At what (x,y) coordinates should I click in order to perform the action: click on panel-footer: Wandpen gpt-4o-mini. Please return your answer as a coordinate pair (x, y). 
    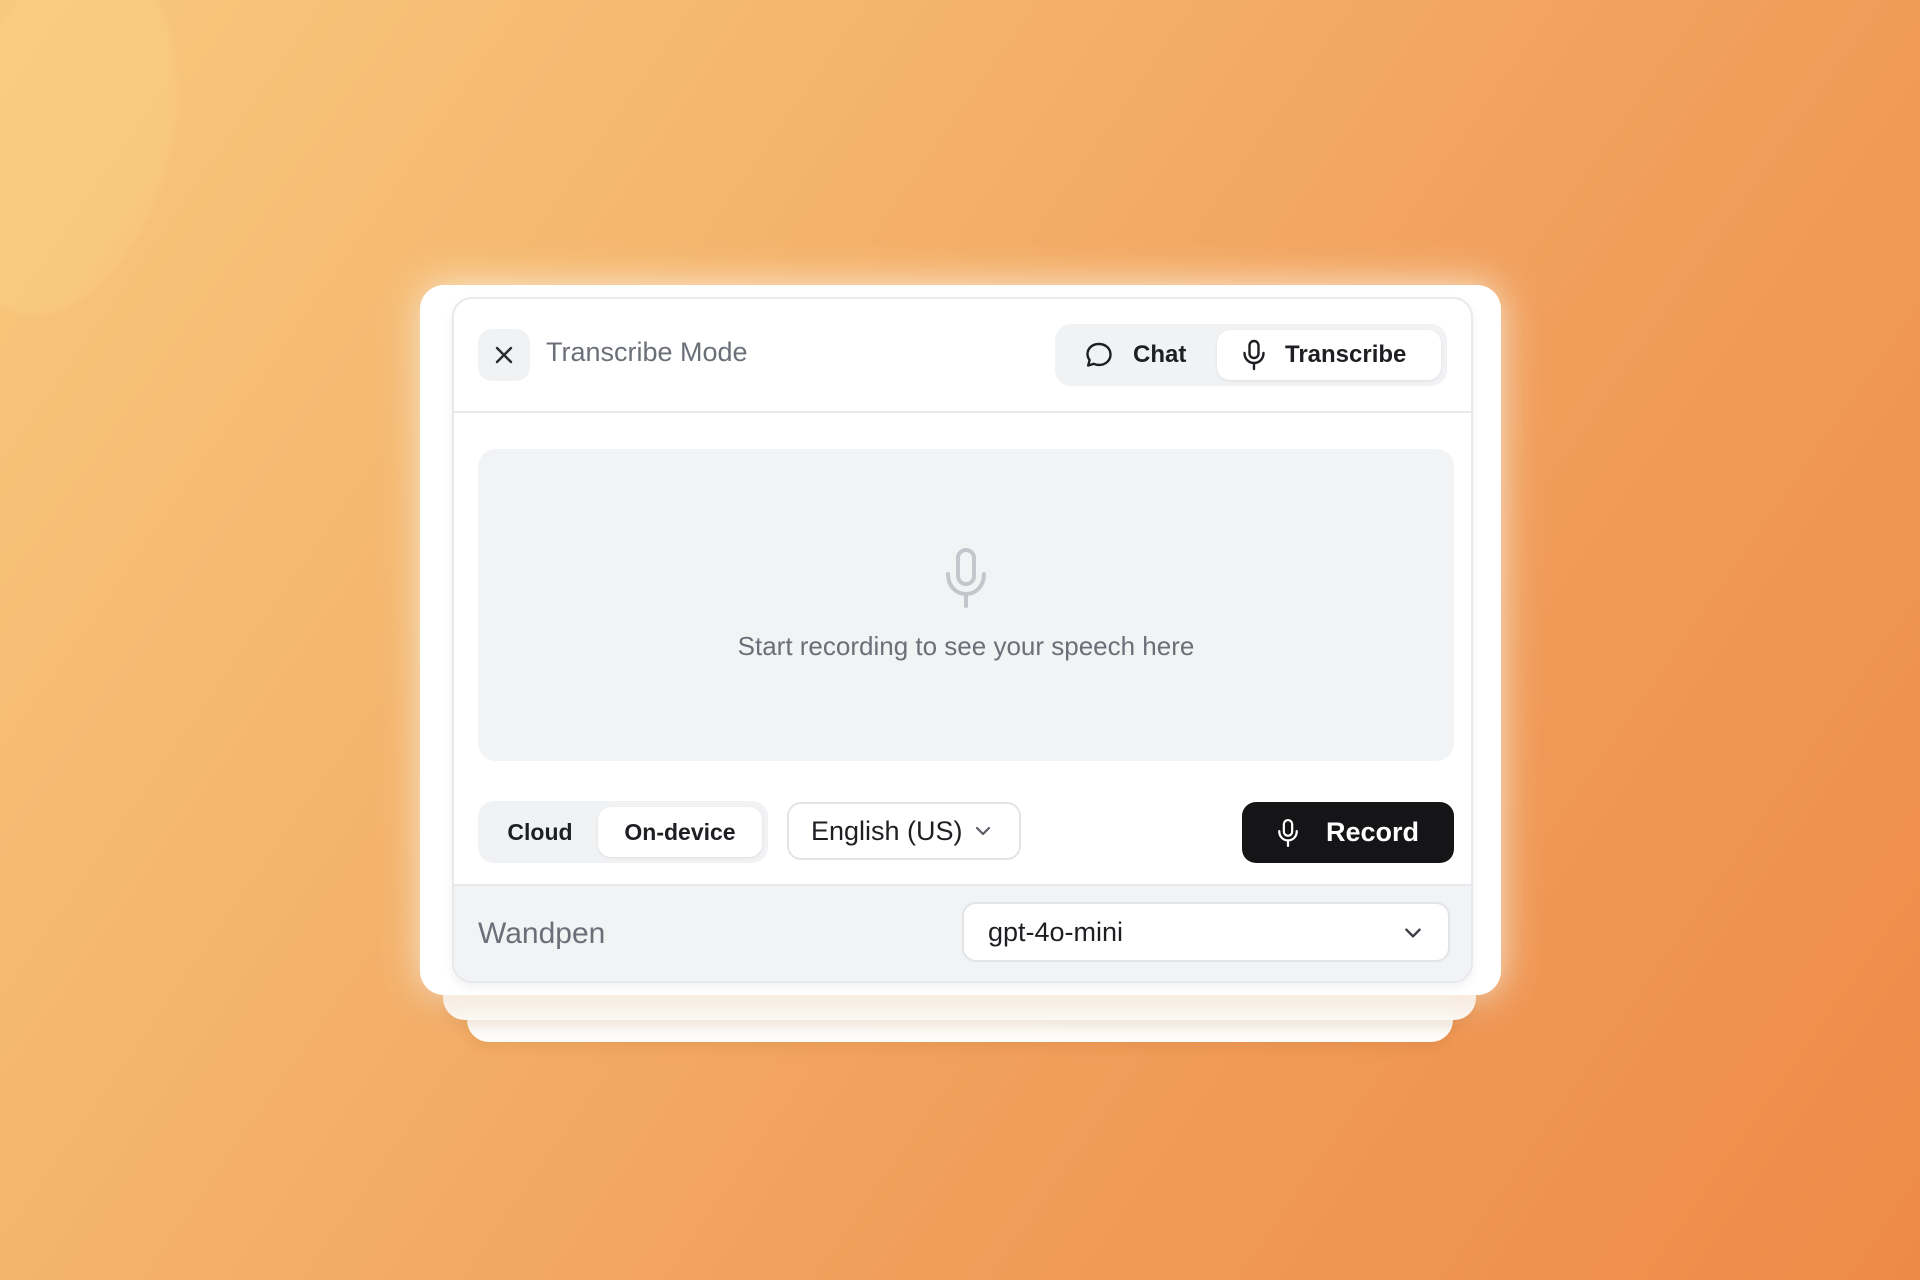
    Looking at the image, I should click on (962, 932).